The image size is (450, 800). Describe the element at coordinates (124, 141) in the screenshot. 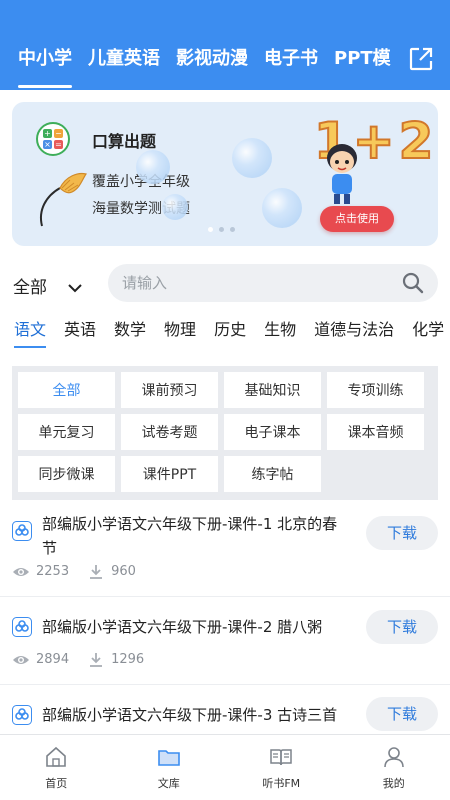

I see `banner-title: 口算出题` at that location.